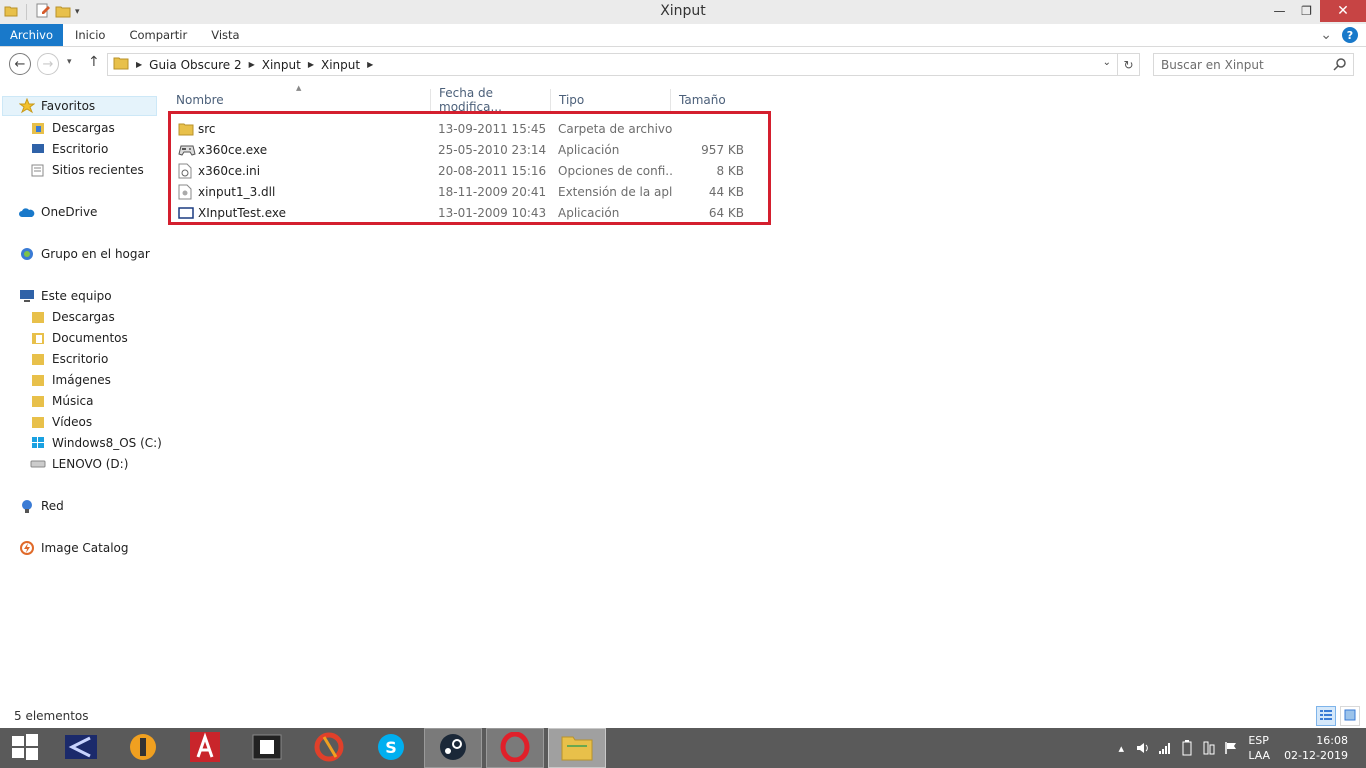 The width and height of the screenshot is (1366, 768). I want to click on column-tipo: Tipo, so click(611, 100).